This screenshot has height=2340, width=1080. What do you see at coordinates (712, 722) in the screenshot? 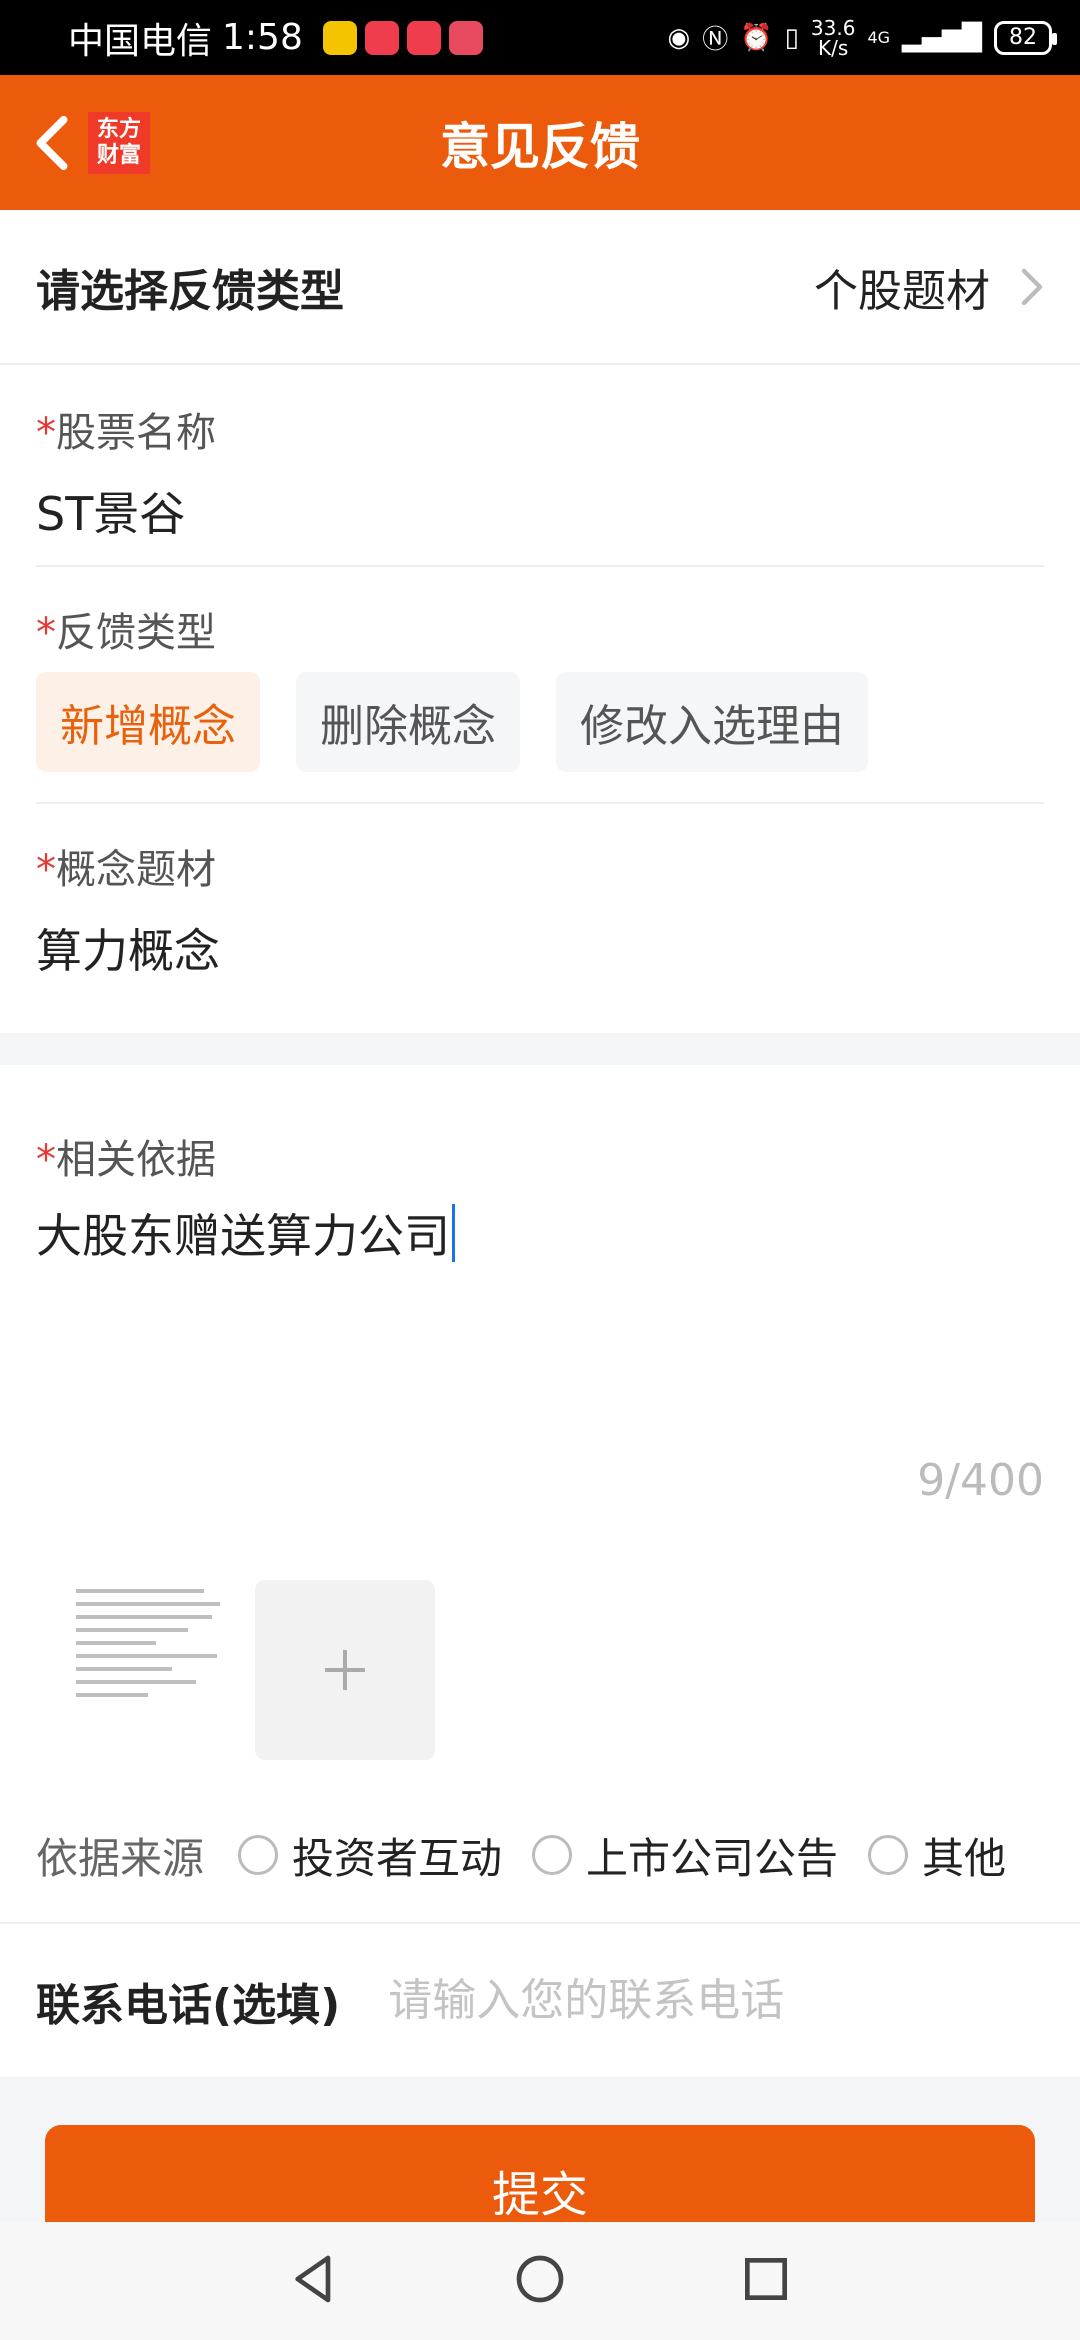
I see `chip-modify-reason: 修改入选理由` at bounding box center [712, 722].